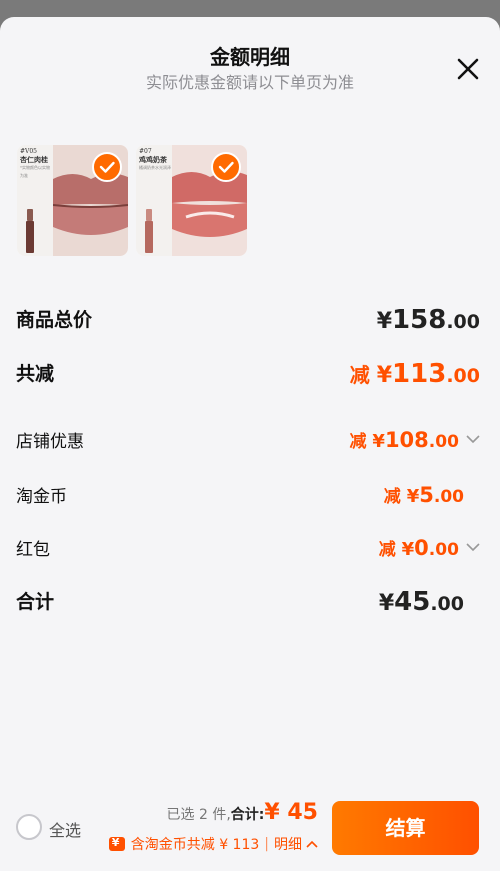 The height and width of the screenshot is (871, 500). Describe the element at coordinates (198, 815) in the screenshot. I see `selected-count: 已选 2 件,` at that location.